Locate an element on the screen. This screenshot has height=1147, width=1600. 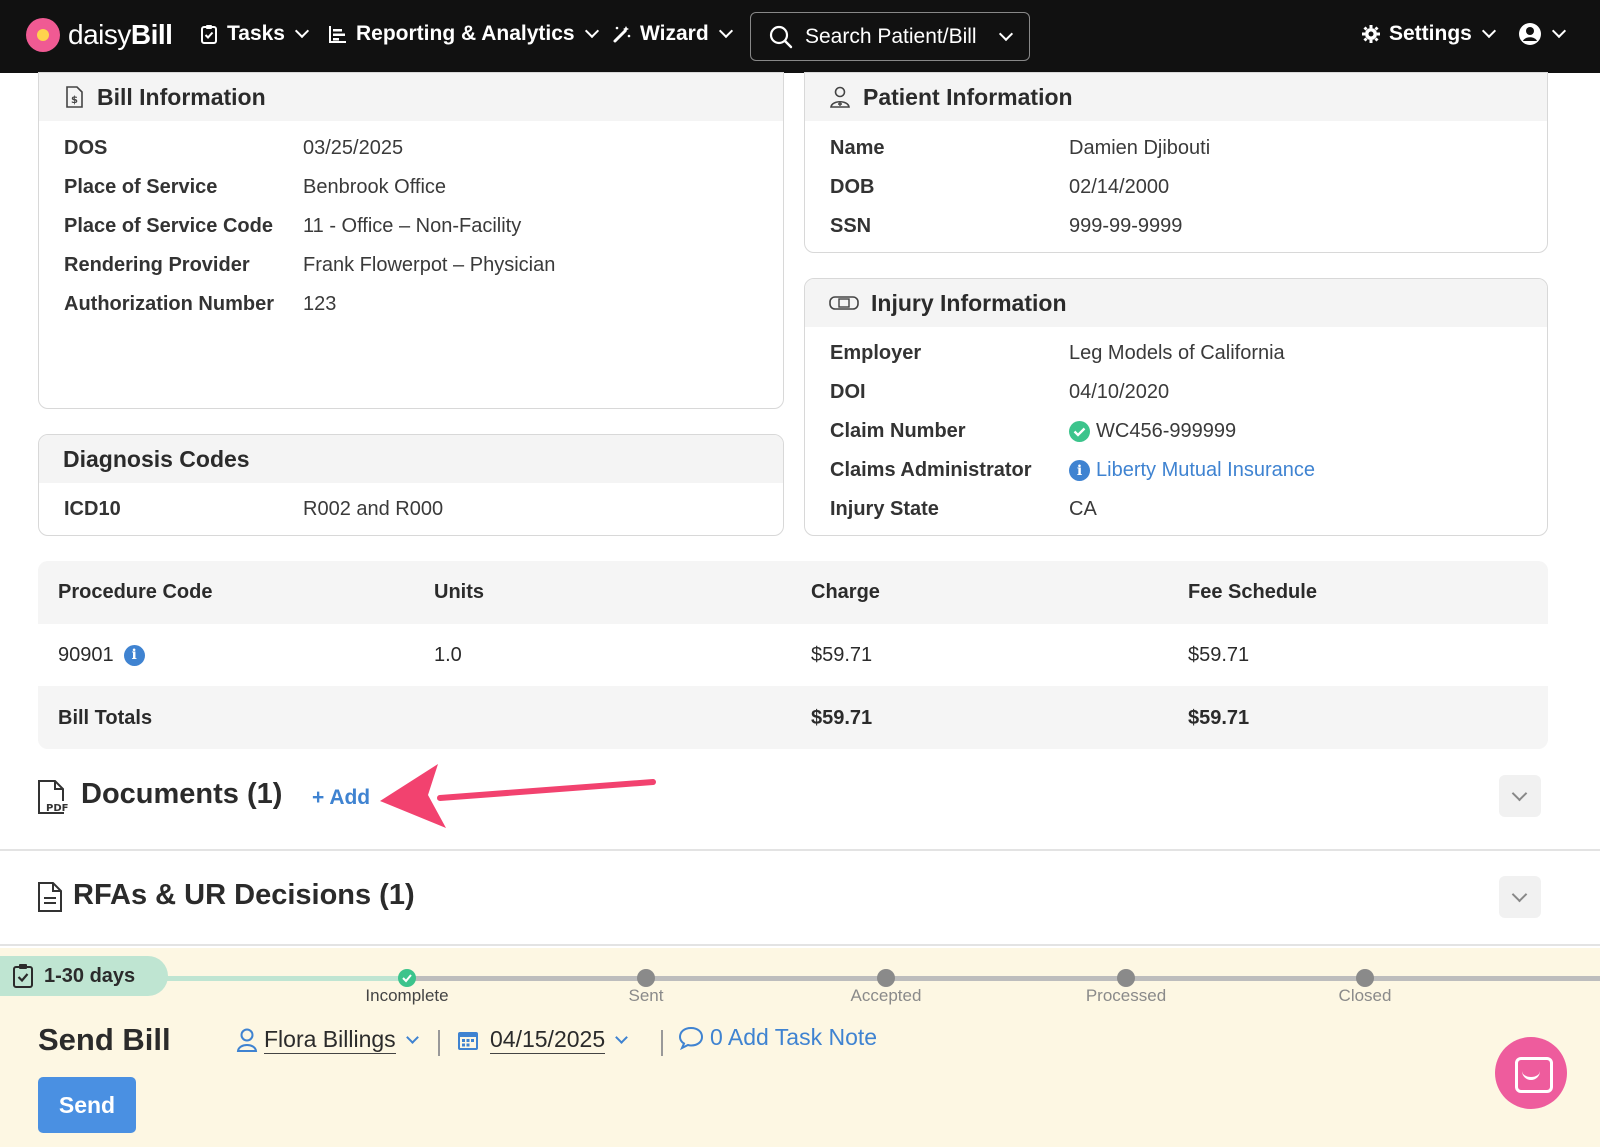
step-processed-dot is located at coordinates (1126, 978).